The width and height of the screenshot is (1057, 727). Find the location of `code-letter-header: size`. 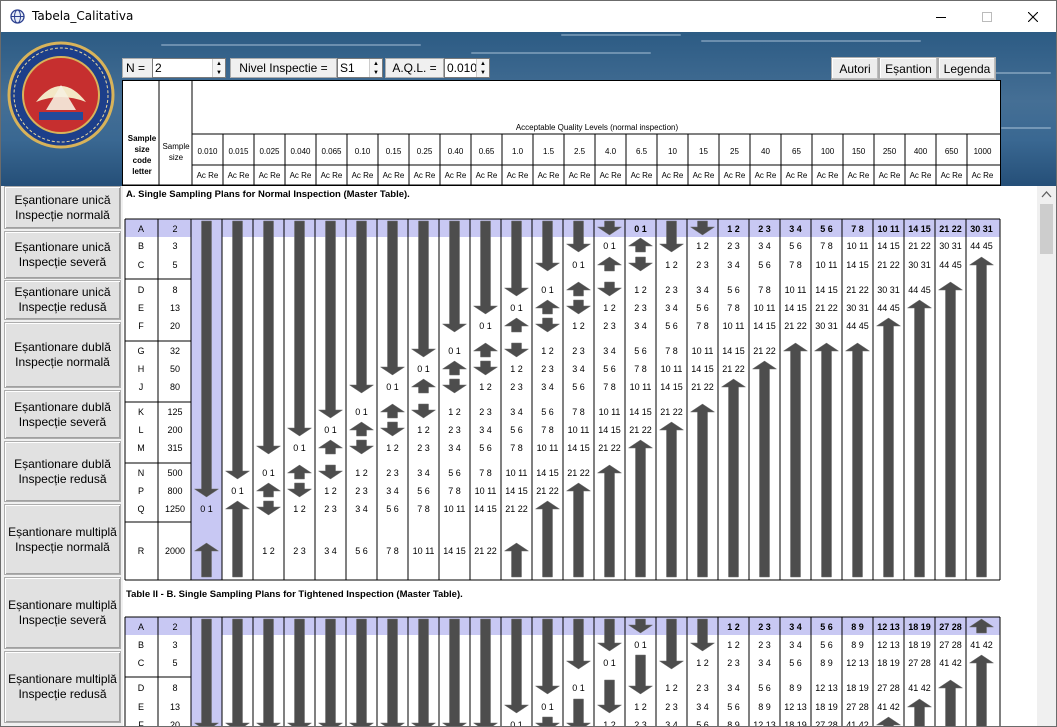

code-letter-header: size is located at coordinates (142, 149).